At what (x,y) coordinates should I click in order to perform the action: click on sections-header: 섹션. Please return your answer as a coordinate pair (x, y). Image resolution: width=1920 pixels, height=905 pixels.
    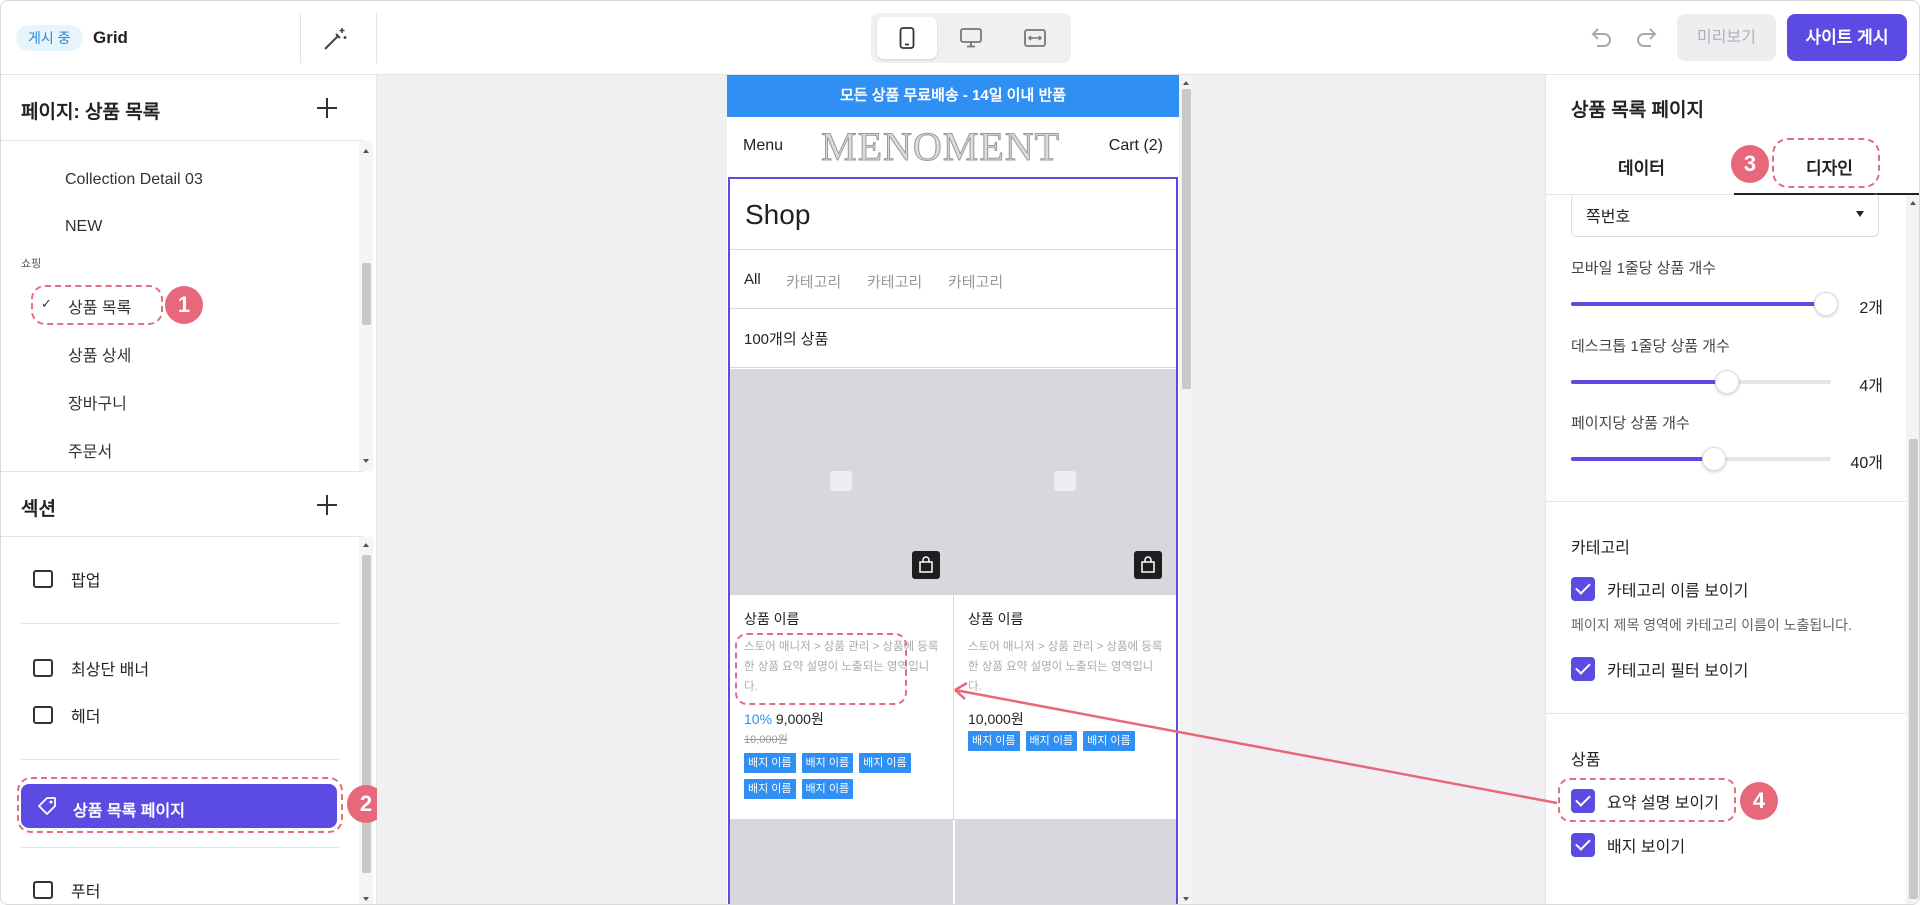
    Looking at the image, I should click on (182, 504).